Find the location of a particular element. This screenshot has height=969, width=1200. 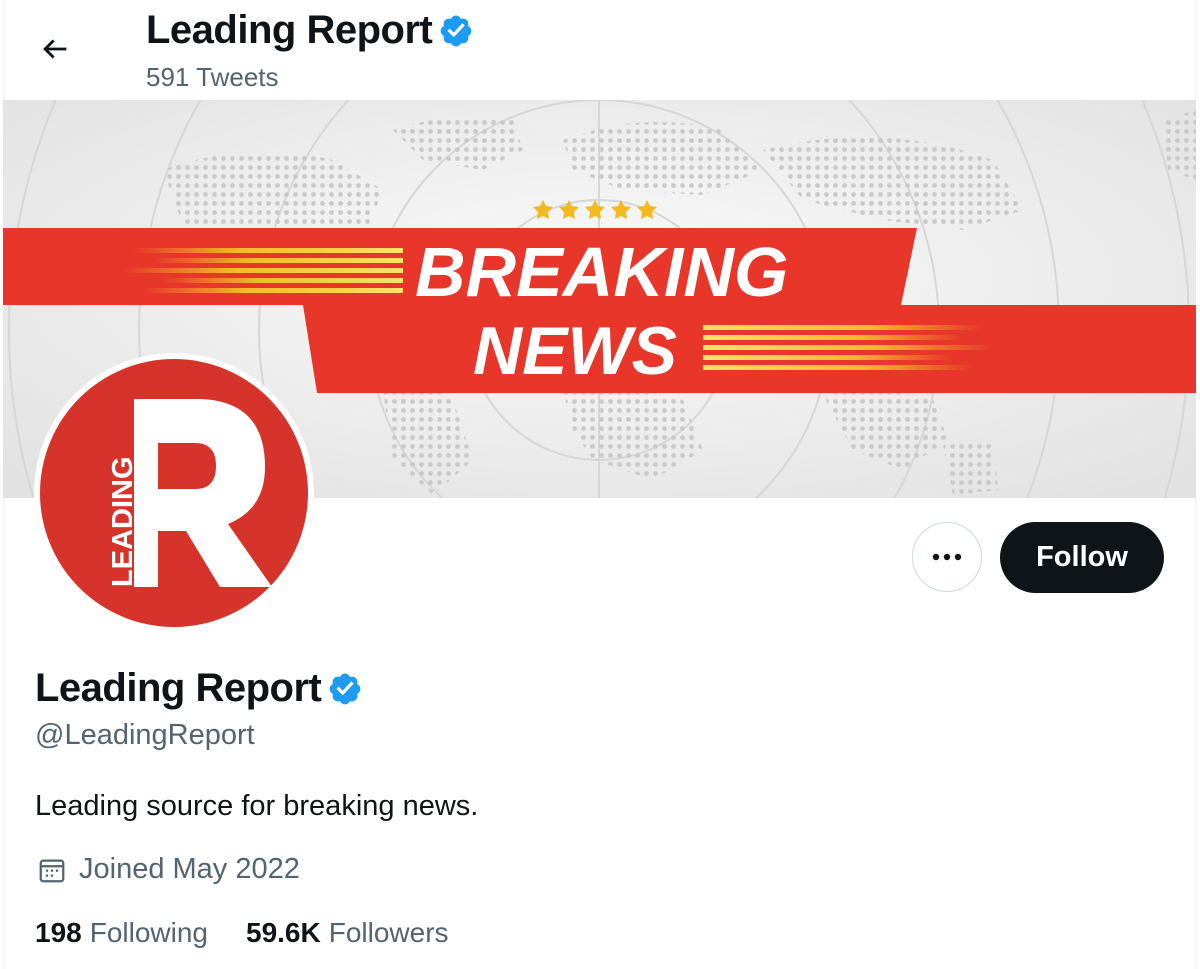

calendar-icon is located at coordinates (52, 870).